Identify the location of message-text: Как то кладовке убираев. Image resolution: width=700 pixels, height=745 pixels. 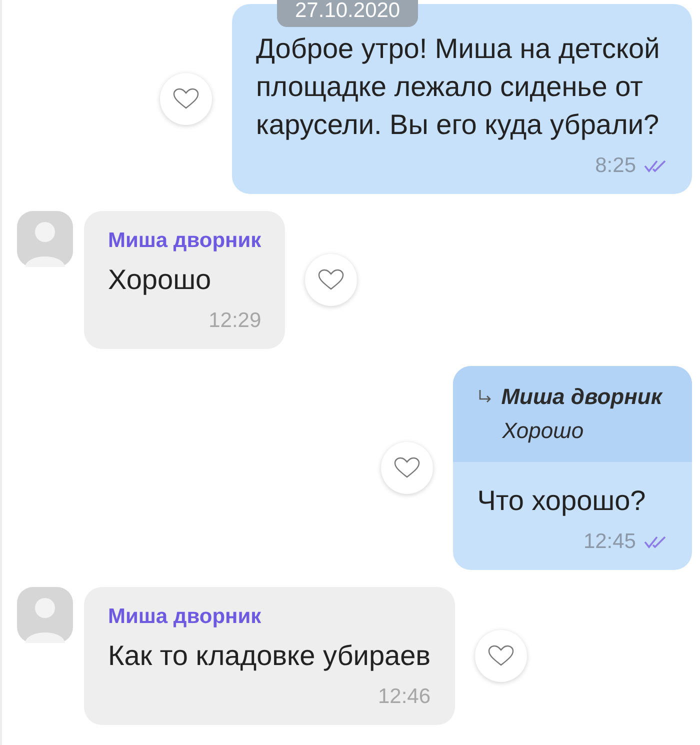
(269, 656).